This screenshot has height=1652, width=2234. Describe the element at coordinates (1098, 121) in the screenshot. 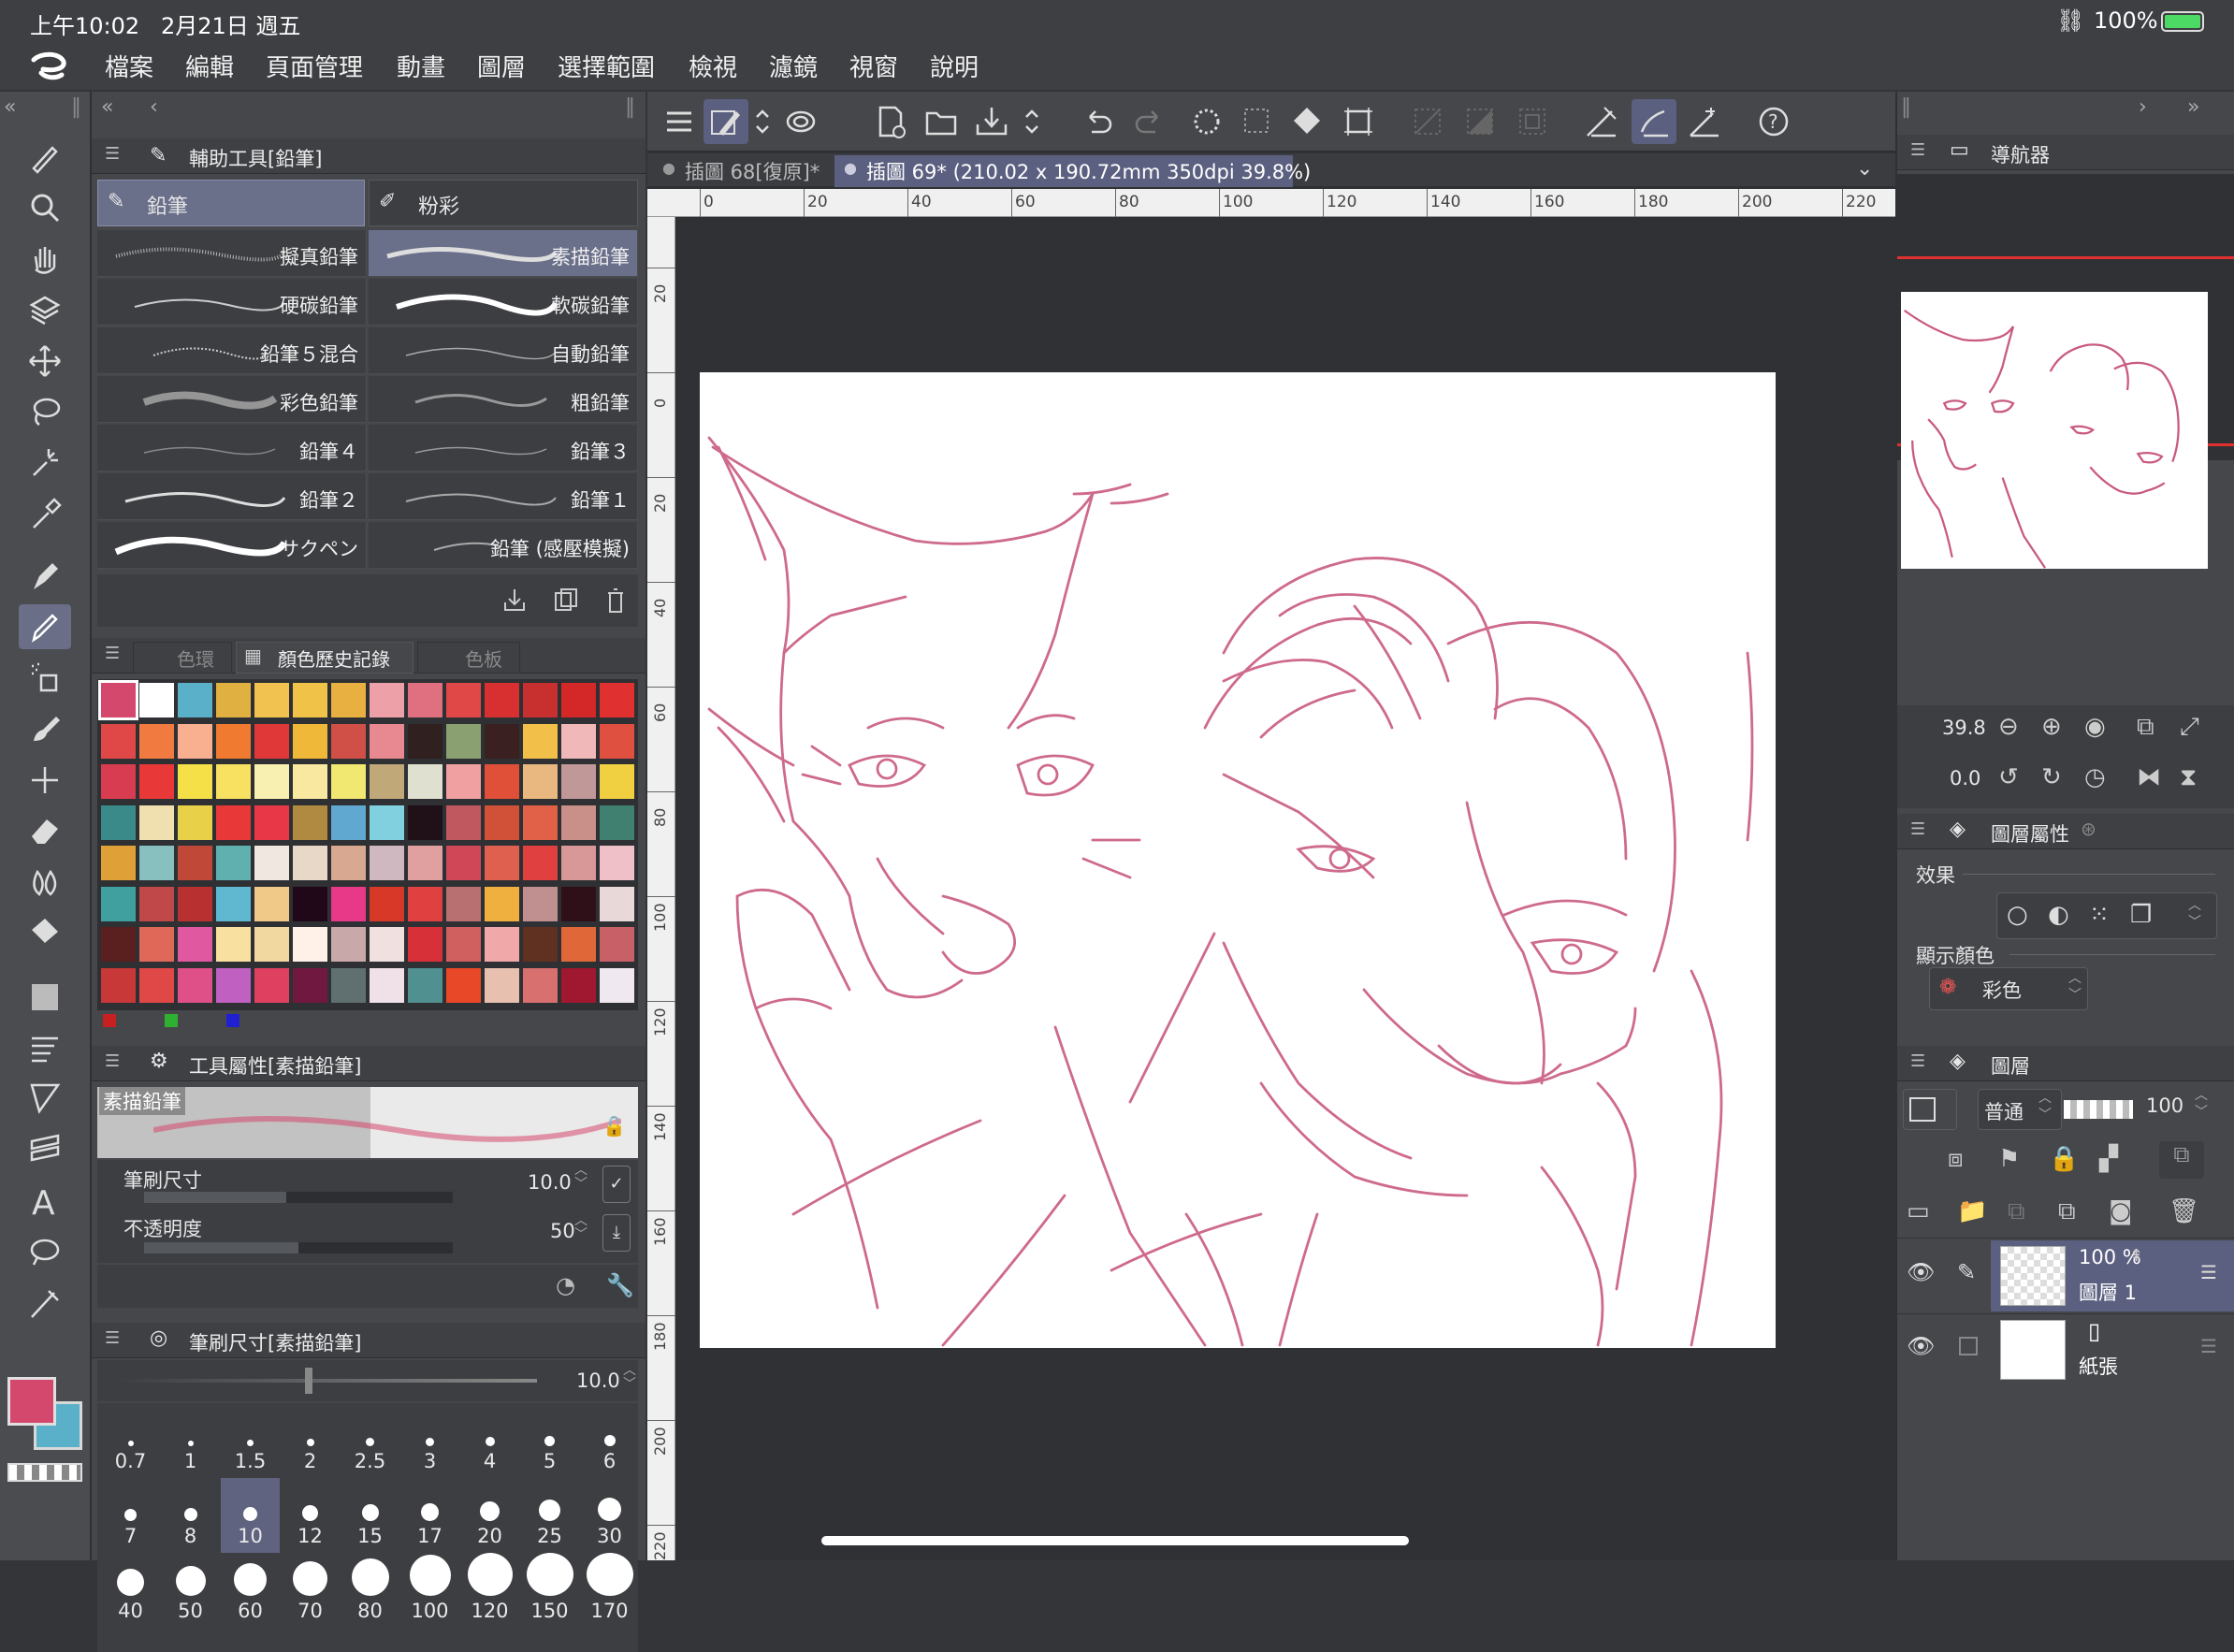

I see `undo-icon` at that location.